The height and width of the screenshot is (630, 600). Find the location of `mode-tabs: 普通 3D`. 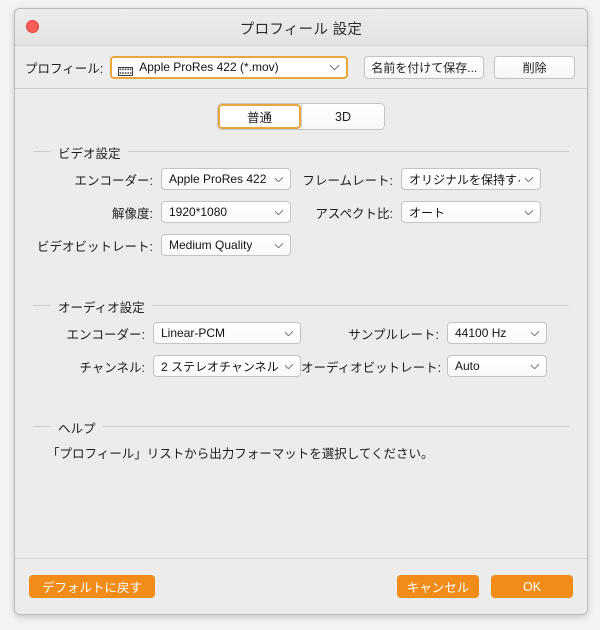

mode-tabs: 普通 3D is located at coordinates (301, 116).